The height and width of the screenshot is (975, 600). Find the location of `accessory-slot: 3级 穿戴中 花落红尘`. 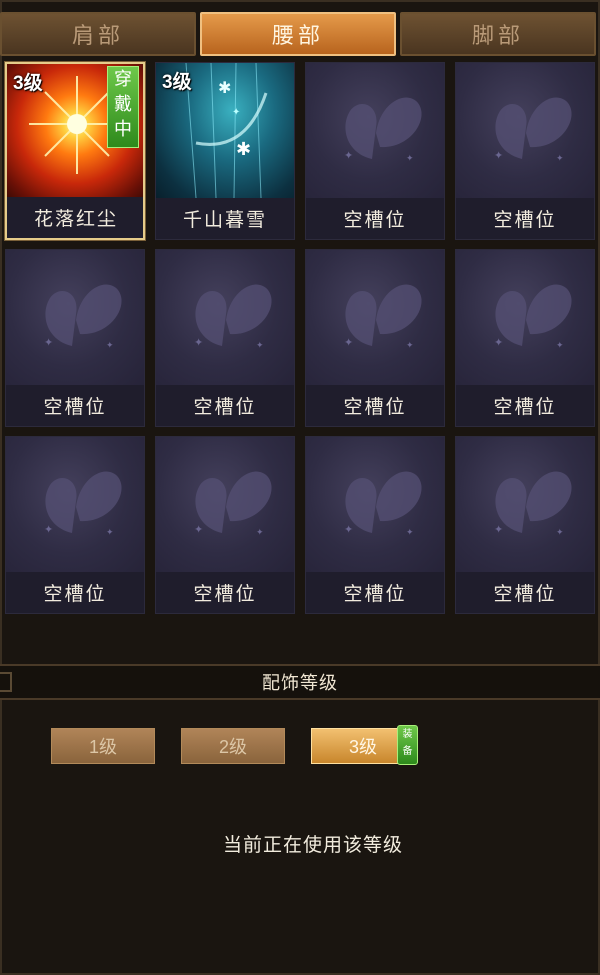

accessory-slot: 3级 穿戴中 花落红尘 is located at coordinates (75, 151).